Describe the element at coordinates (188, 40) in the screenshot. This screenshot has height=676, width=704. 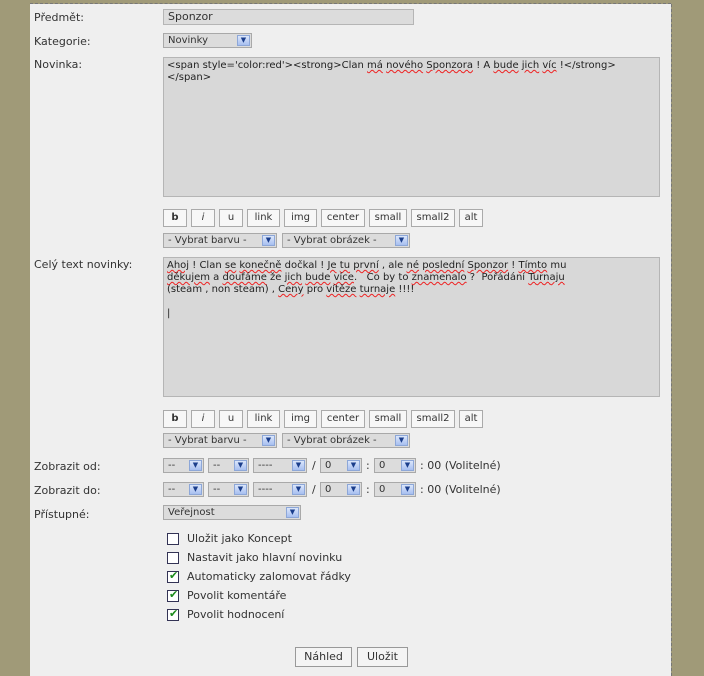
I see `category-select-value: Novinky` at that location.